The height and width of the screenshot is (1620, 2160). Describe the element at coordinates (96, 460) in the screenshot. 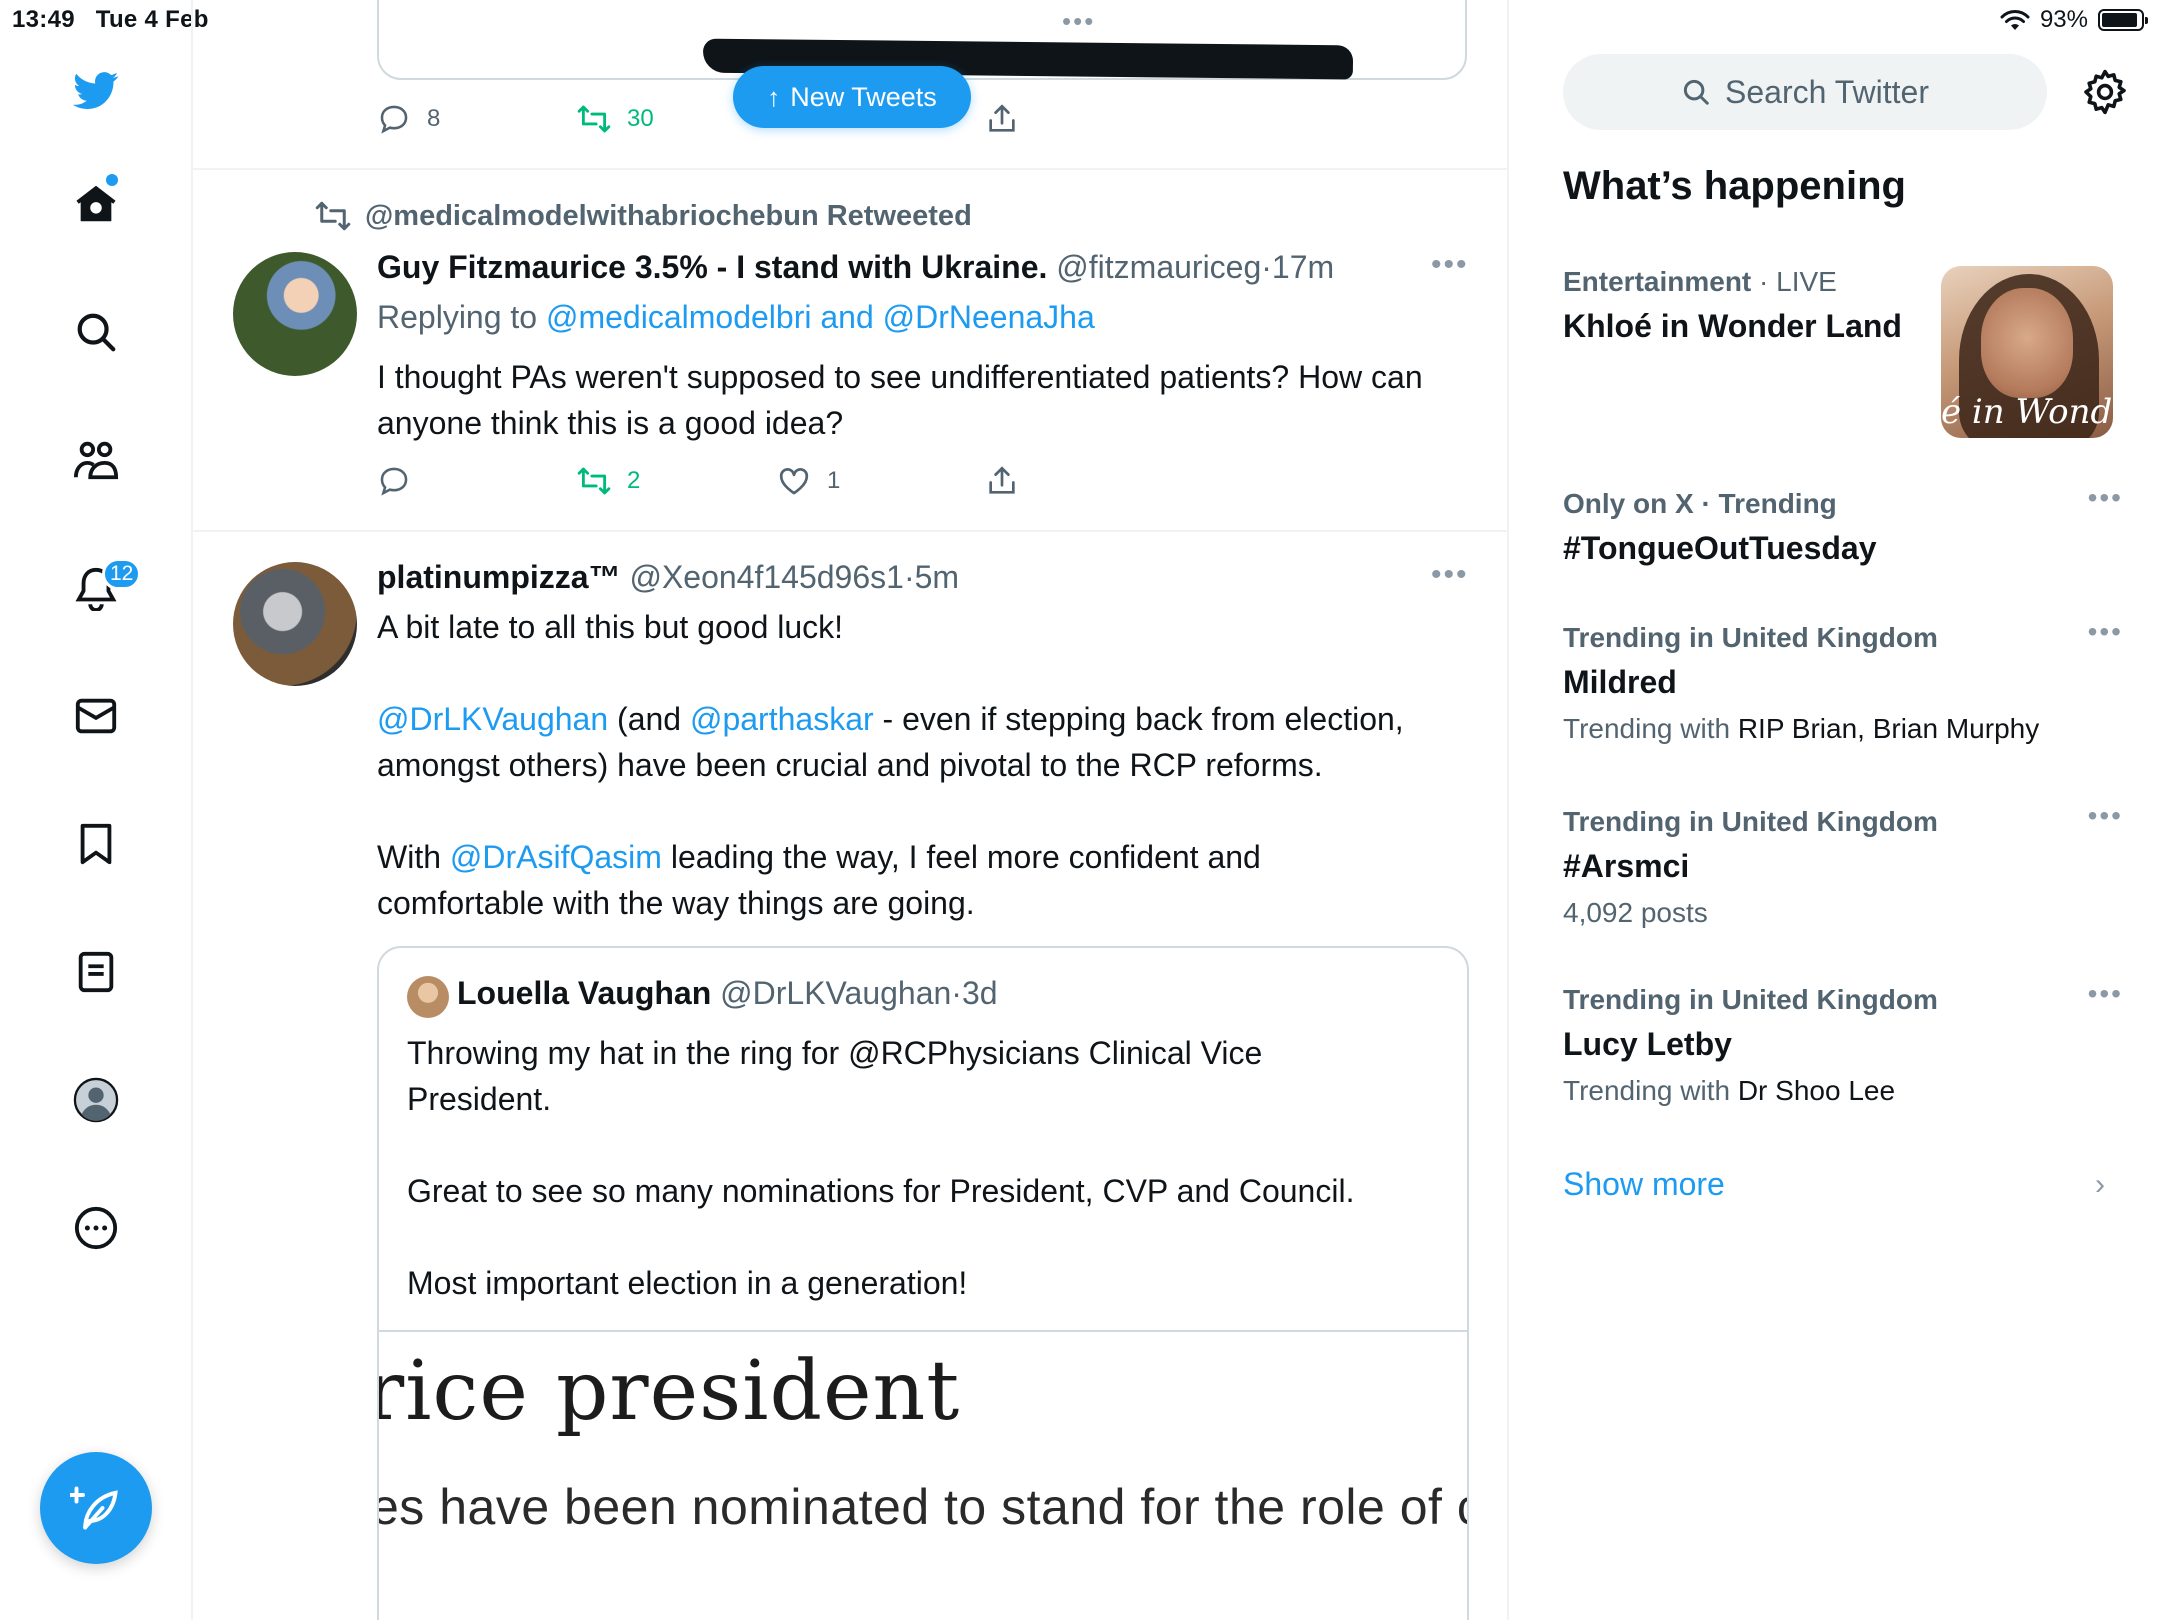

I see `communities-icon` at that location.